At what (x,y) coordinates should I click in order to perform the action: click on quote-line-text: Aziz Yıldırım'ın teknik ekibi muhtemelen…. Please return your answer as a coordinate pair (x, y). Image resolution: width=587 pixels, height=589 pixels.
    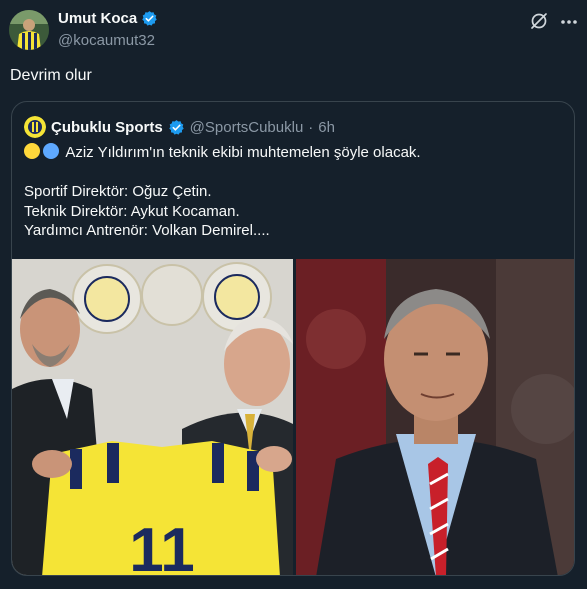
    Looking at the image, I should click on (243, 152).